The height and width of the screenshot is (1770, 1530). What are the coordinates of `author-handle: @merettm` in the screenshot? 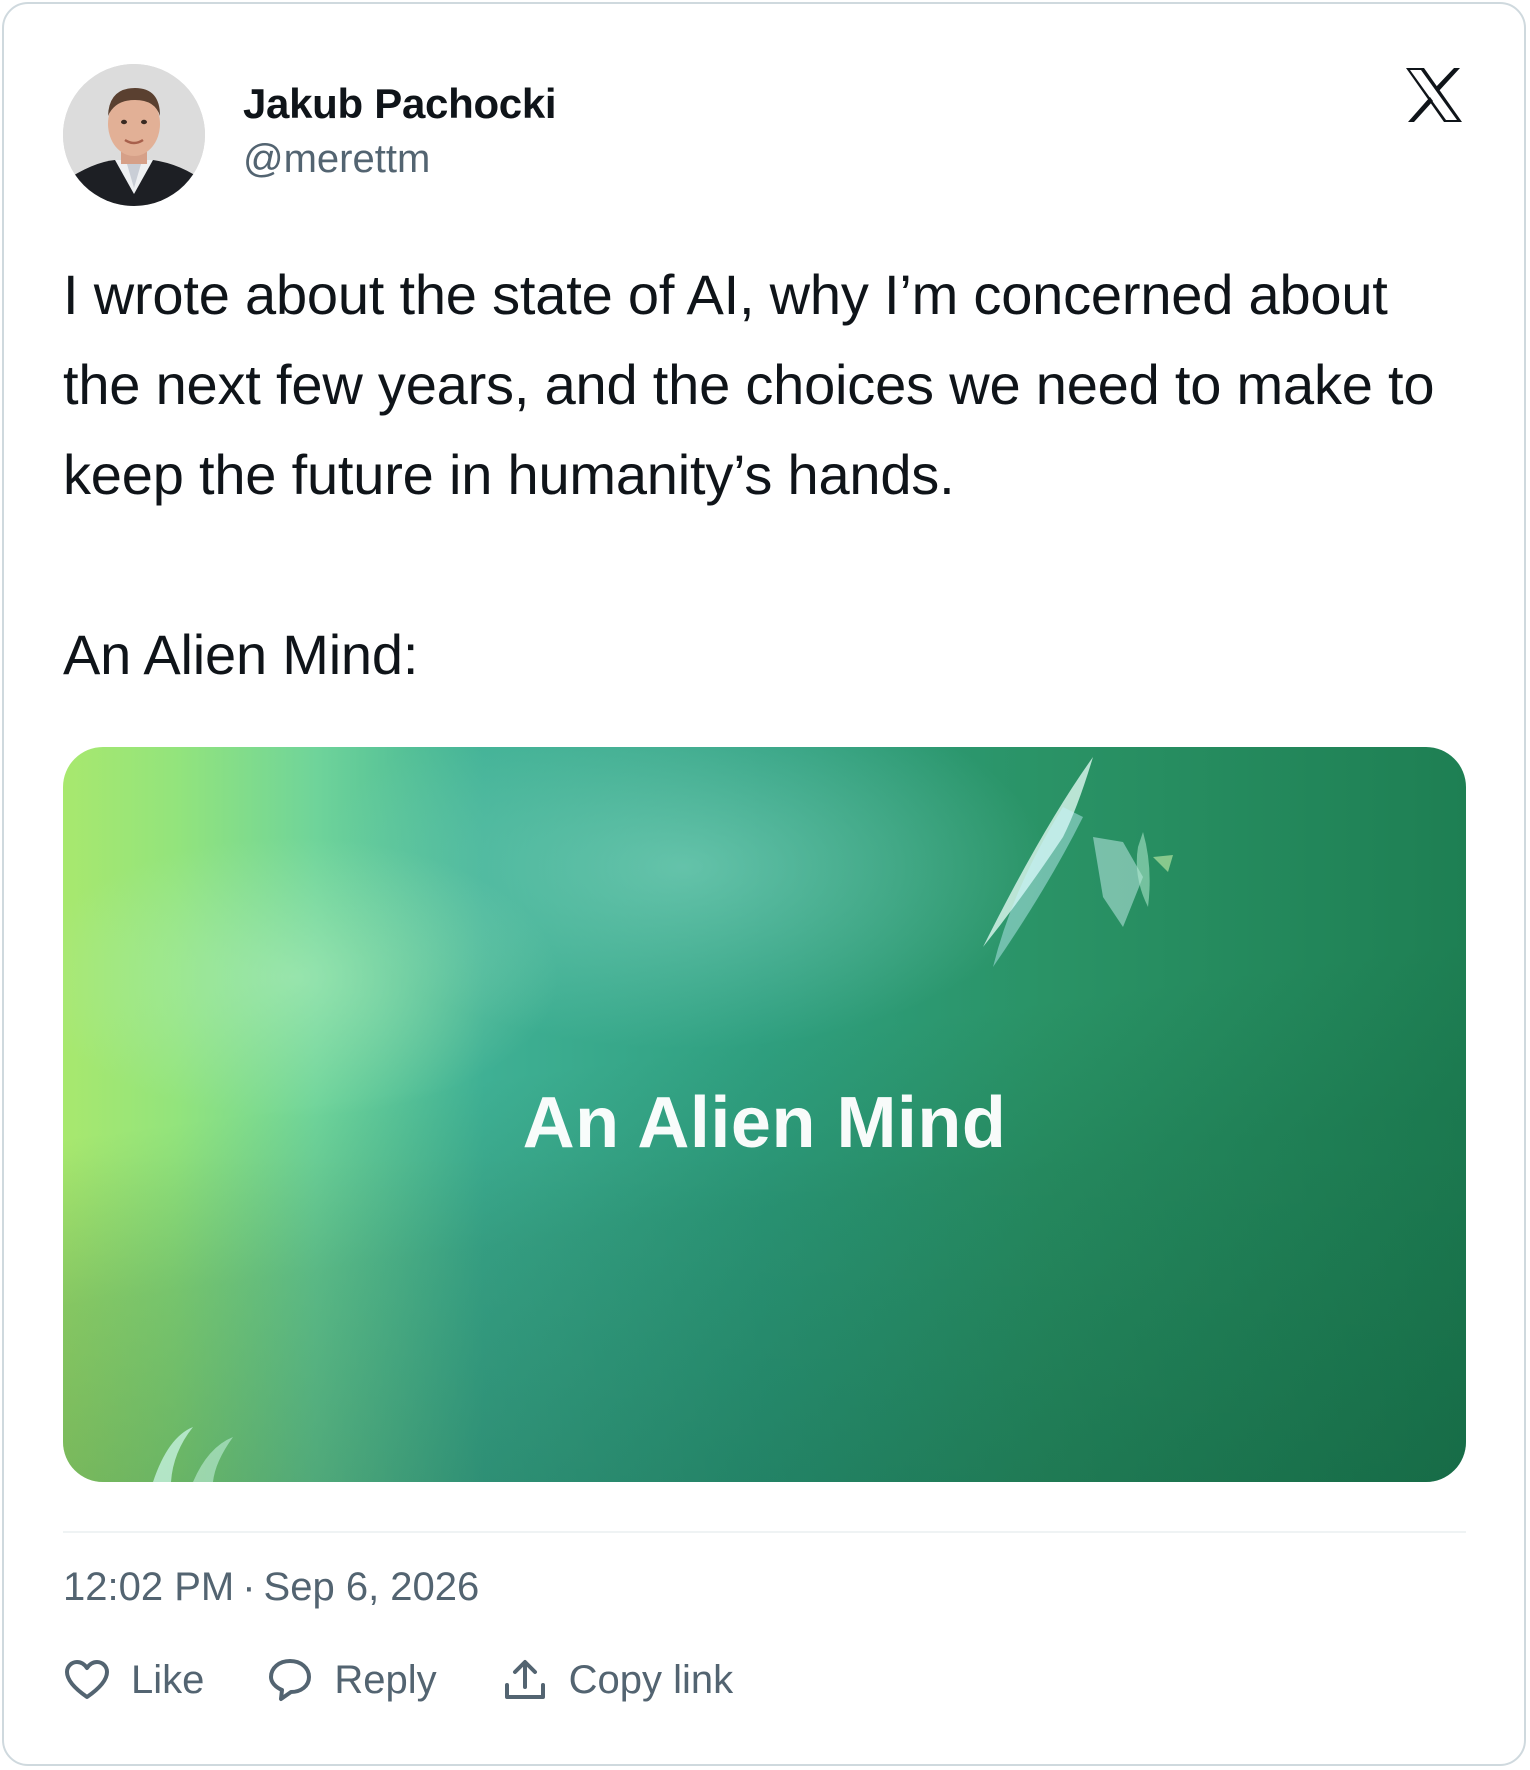 It's located at (336, 159).